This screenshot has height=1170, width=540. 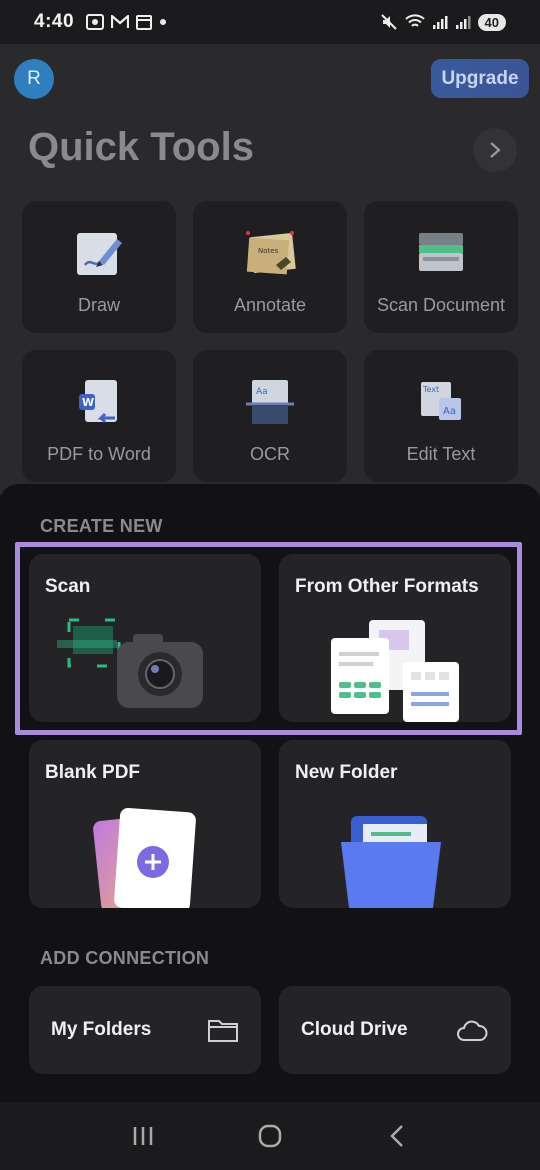 What do you see at coordinates (144, 22) in the screenshot?
I see `calendar-icon` at bounding box center [144, 22].